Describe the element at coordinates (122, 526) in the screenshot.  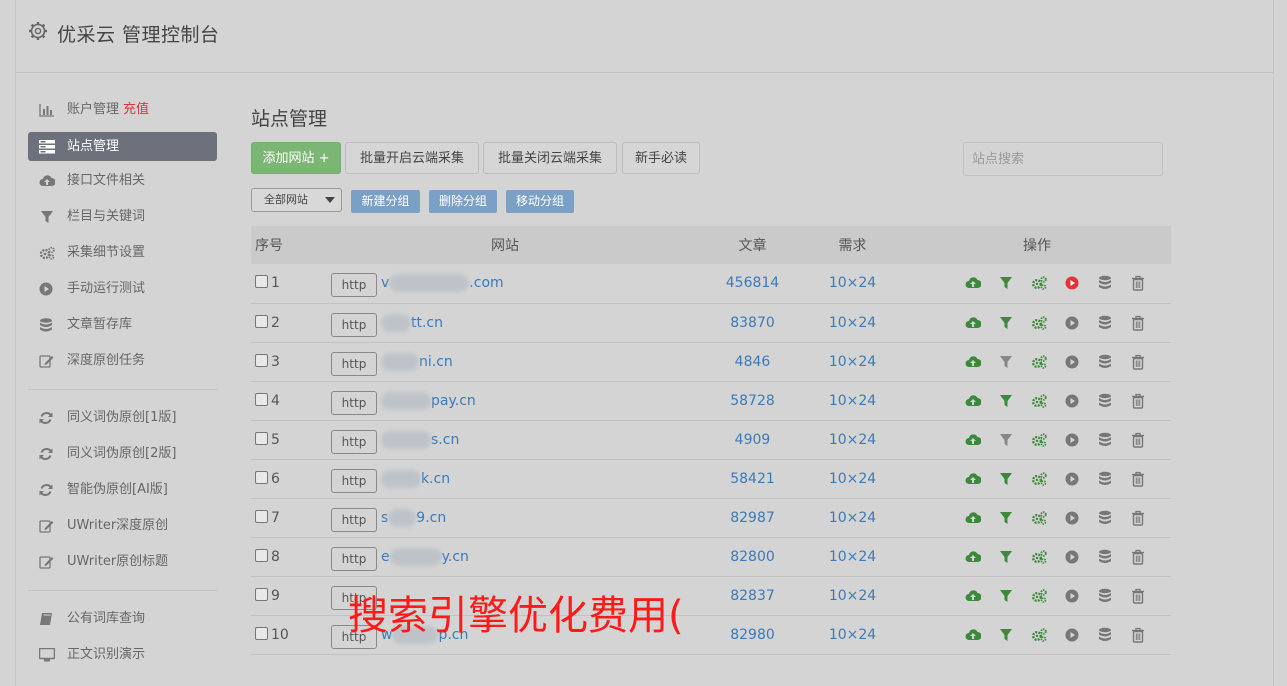
I see `sidebar-item-uwriter-deep: UWriter深度原创` at that location.